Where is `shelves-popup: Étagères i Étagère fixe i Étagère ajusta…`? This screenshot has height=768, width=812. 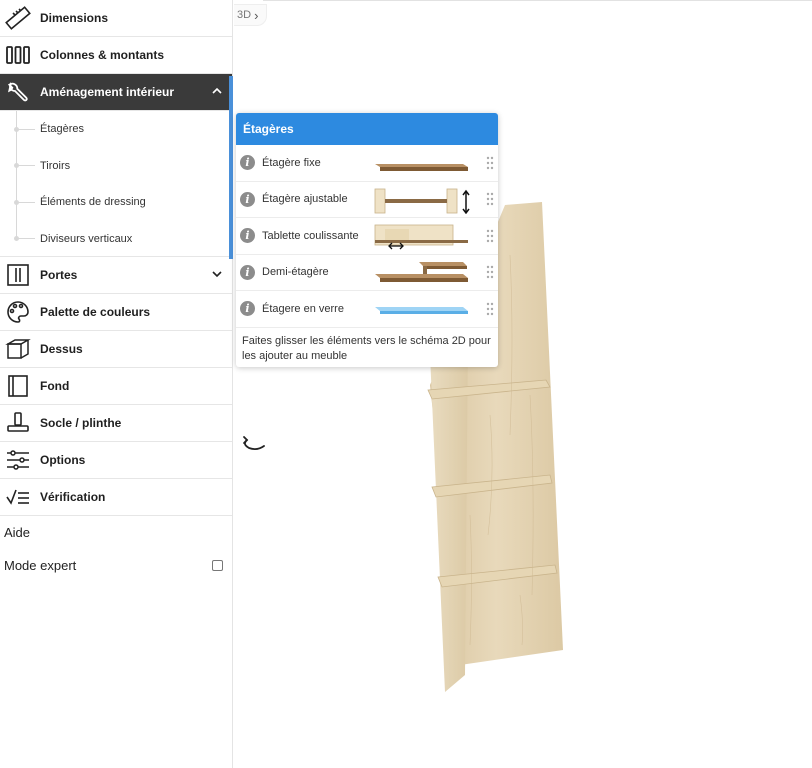 shelves-popup: Étagères i Étagère fixe i Étagère ajusta… is located at coordinates (367, 240).